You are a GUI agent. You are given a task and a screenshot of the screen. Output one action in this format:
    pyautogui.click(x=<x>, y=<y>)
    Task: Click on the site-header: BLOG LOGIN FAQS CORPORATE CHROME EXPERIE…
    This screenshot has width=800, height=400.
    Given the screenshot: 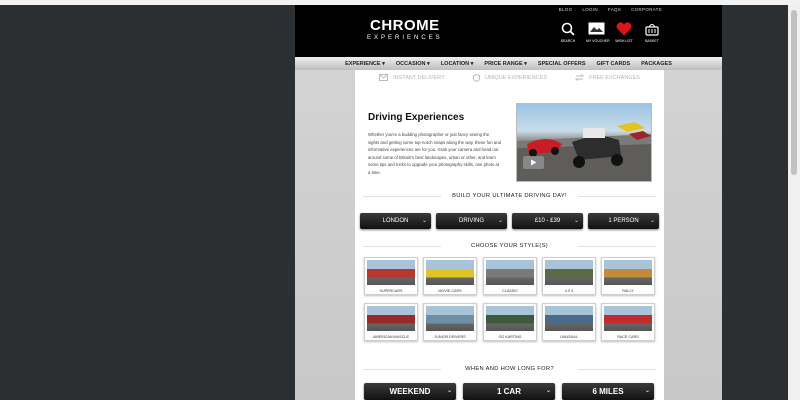 What is the action you would take?
    pyautogui.click(x=508, y=31)
    